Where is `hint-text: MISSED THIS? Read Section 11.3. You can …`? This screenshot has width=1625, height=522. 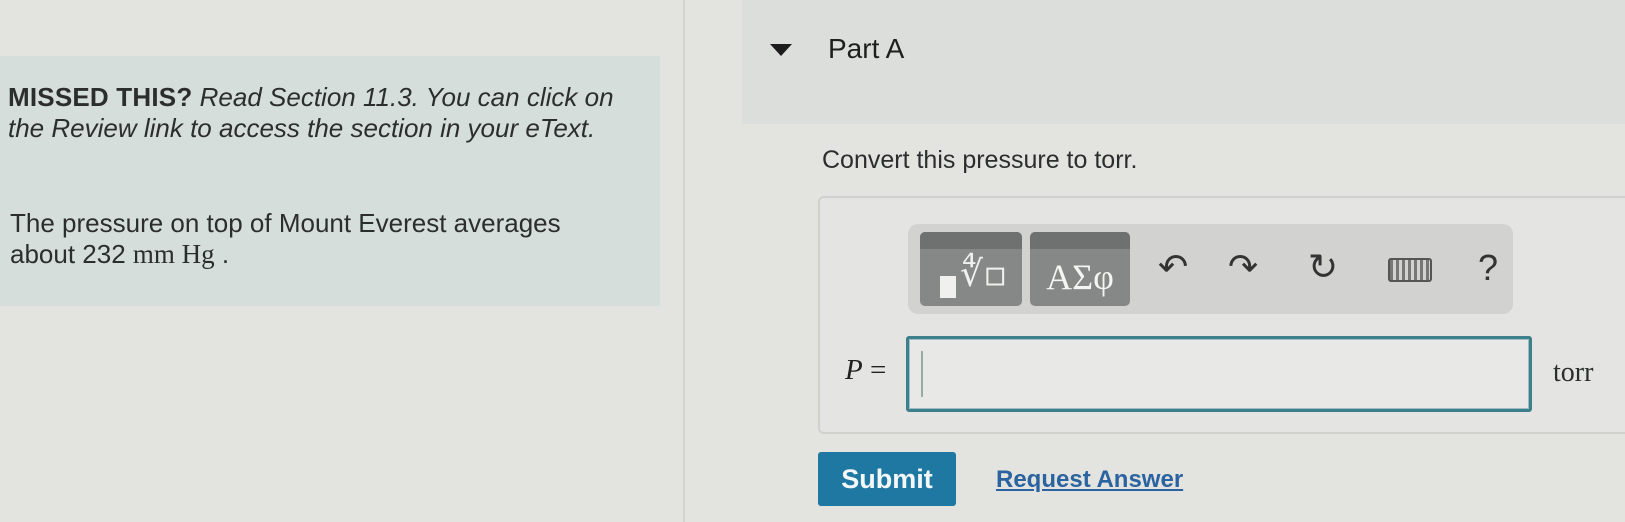
hint-text: MISSED THIS? Read Section 11.3. You can … is located at coordinates (318, 113).